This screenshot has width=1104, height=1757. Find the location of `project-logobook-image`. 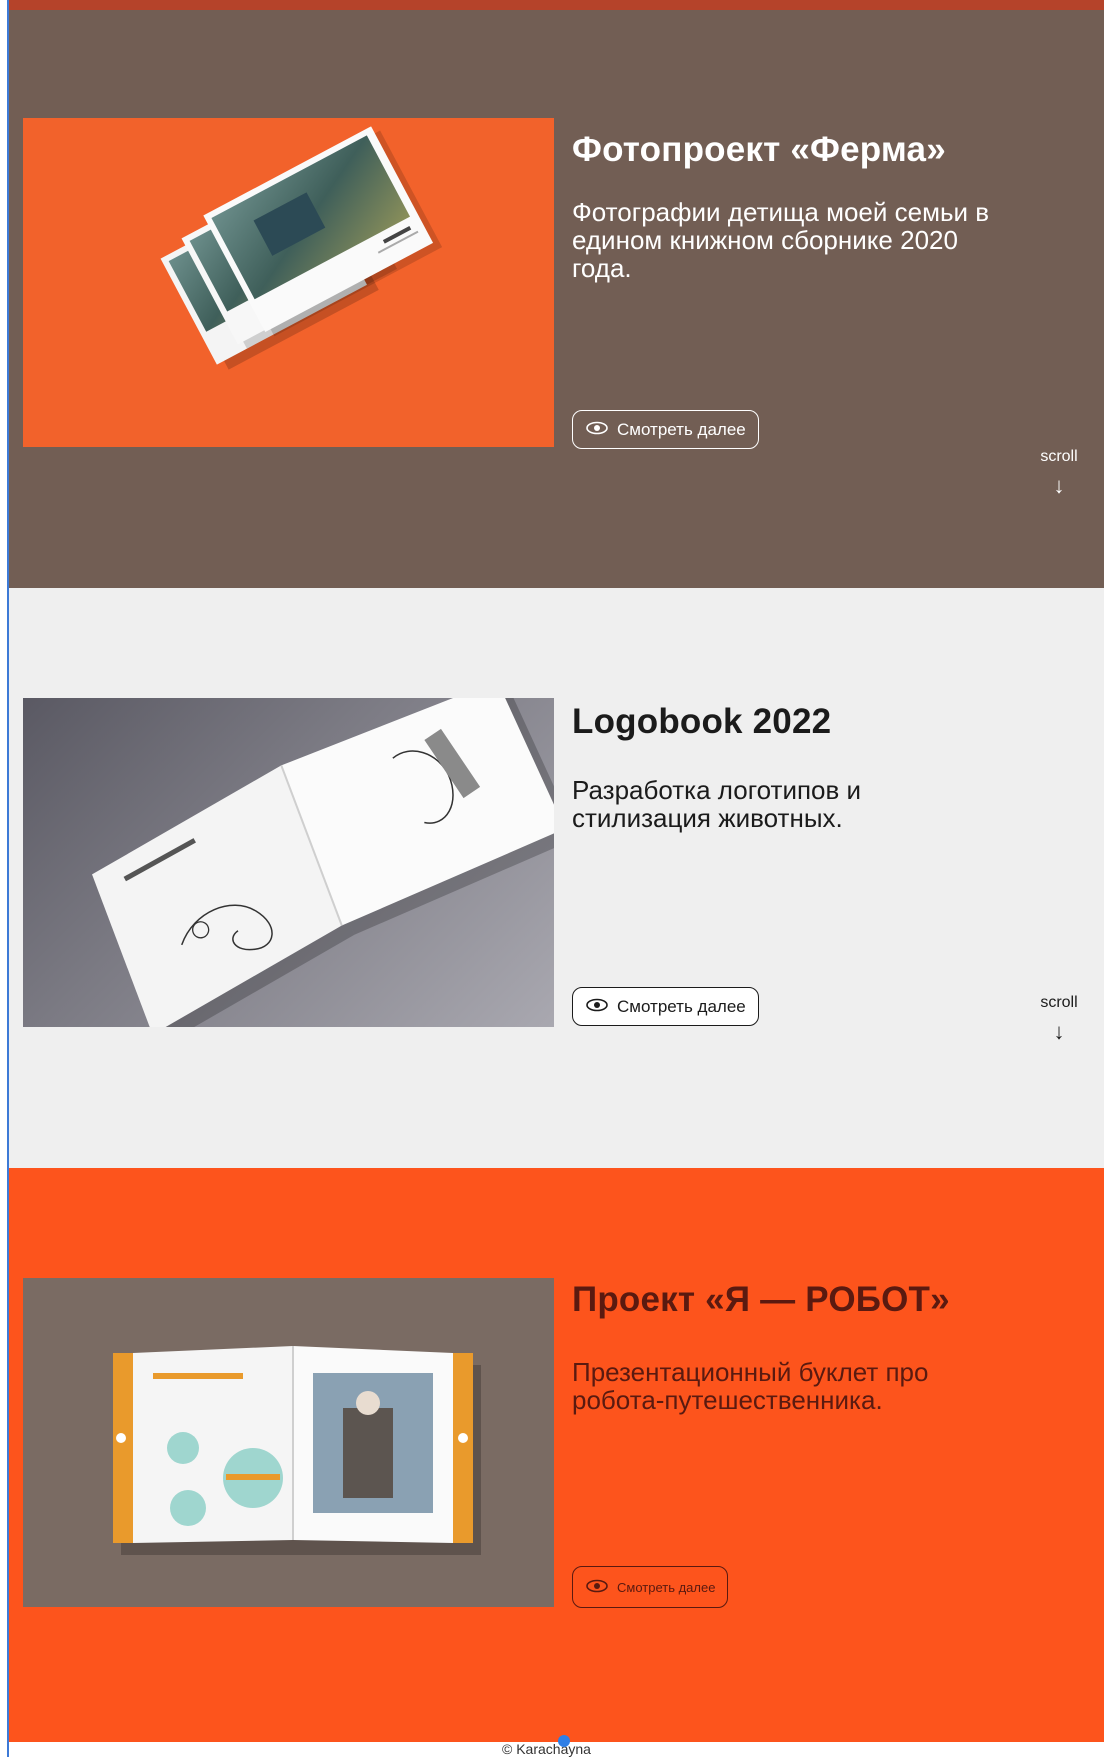

project-logobook-image is located at coordinates (288, 862).